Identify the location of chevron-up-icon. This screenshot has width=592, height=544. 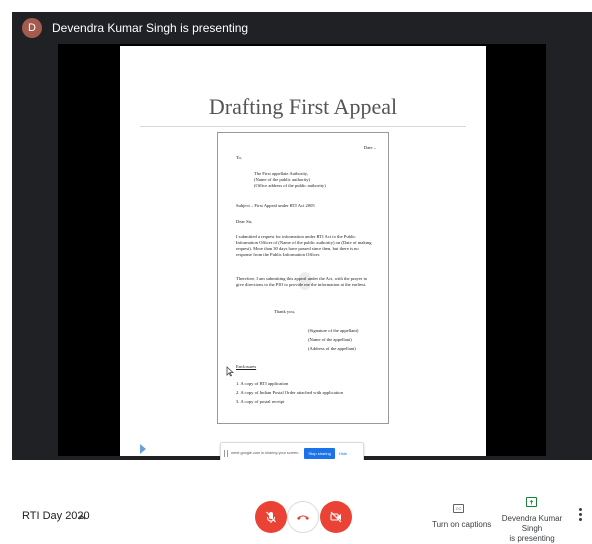
(82, 517).